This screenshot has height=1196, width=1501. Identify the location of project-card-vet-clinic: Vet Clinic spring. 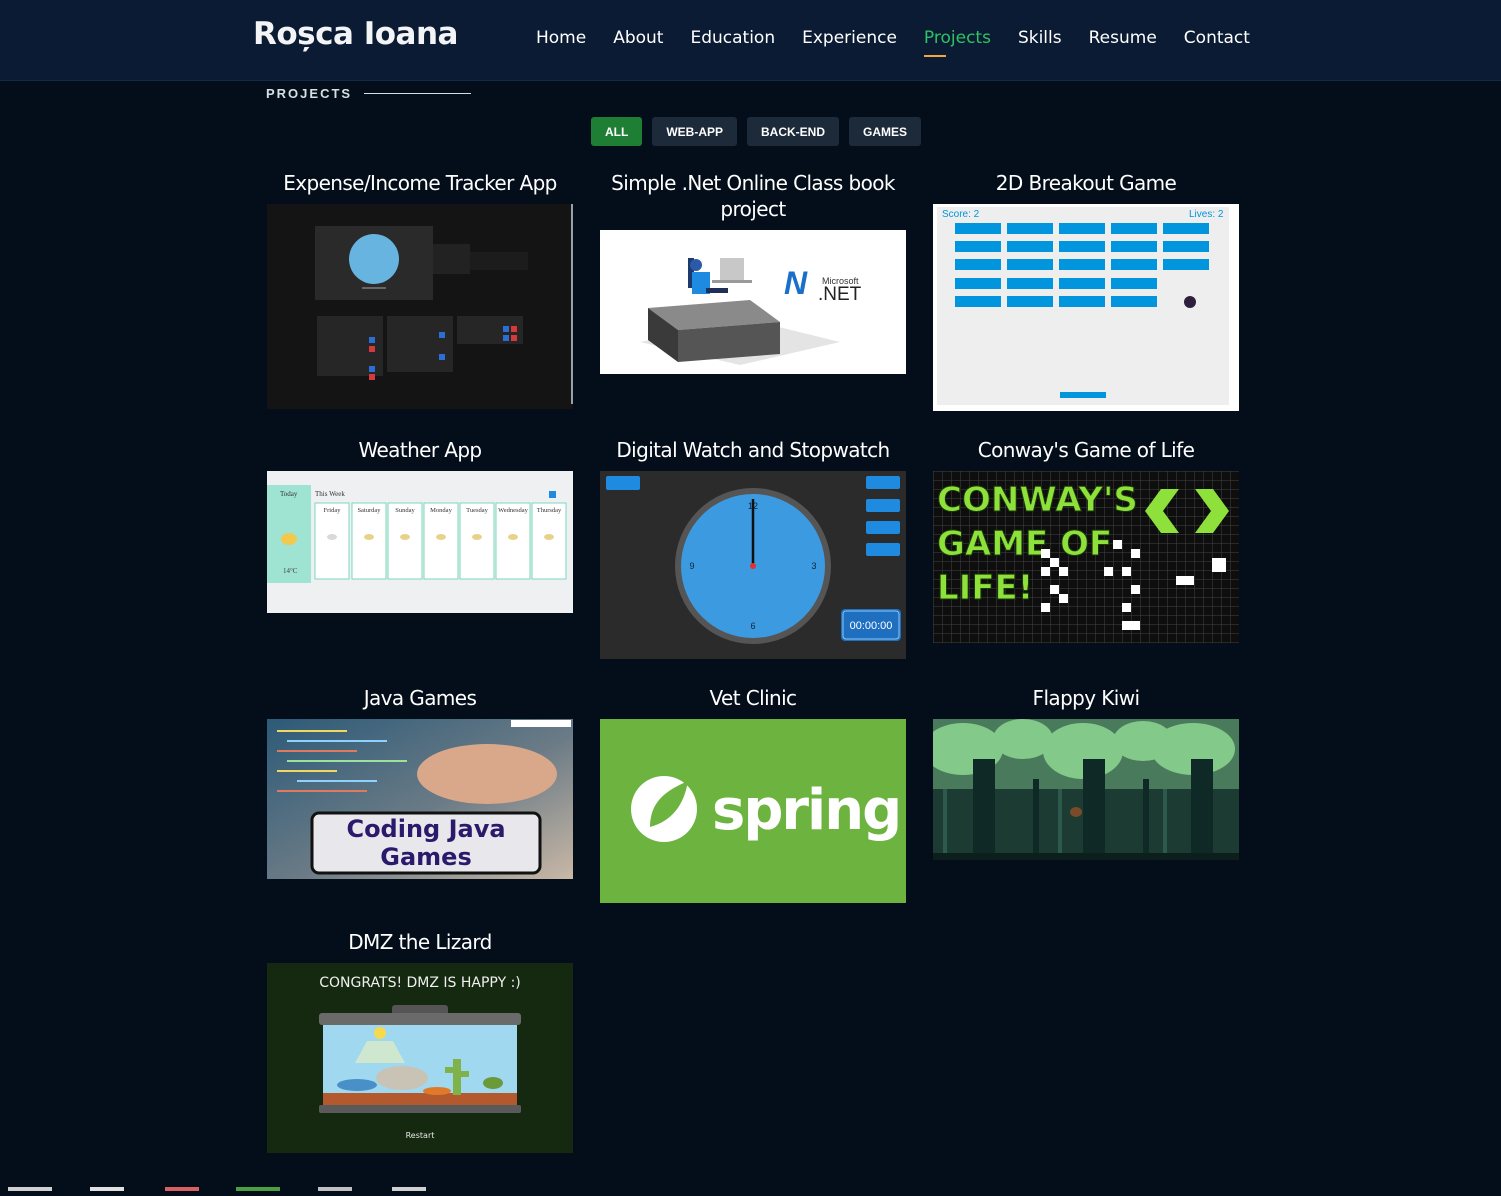
(753, 794).